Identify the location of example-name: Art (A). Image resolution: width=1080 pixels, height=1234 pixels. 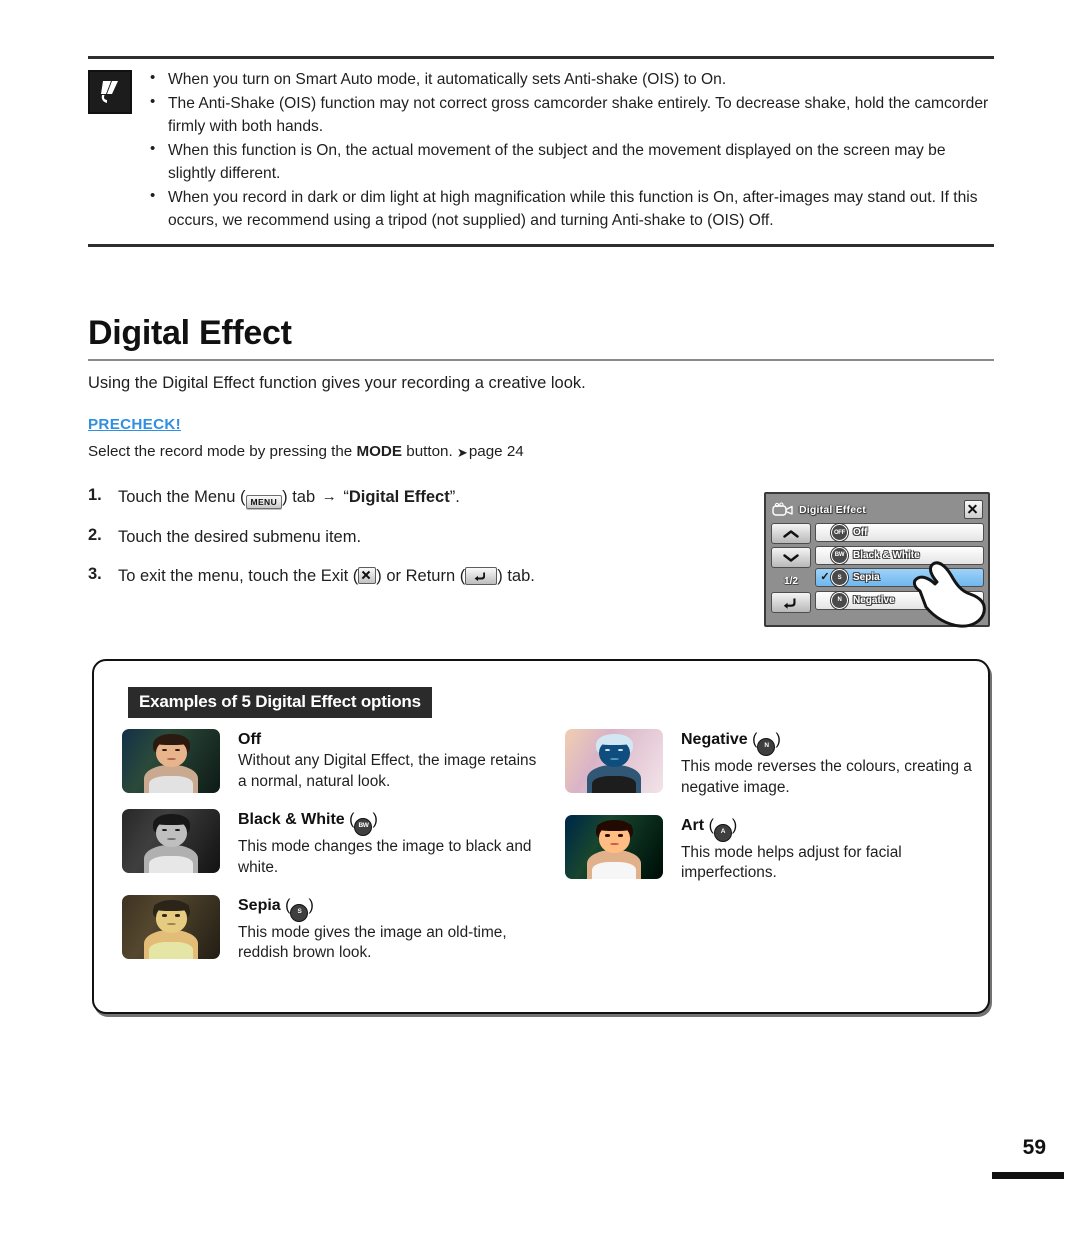
(826, 829).